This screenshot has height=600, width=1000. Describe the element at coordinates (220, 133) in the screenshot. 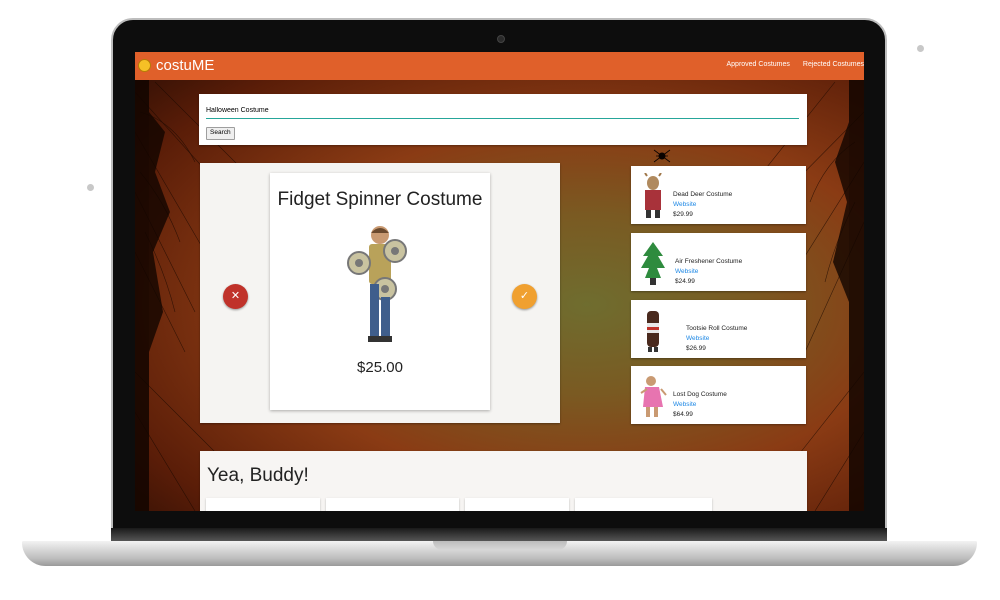

I see `search-button: Search` at that location.